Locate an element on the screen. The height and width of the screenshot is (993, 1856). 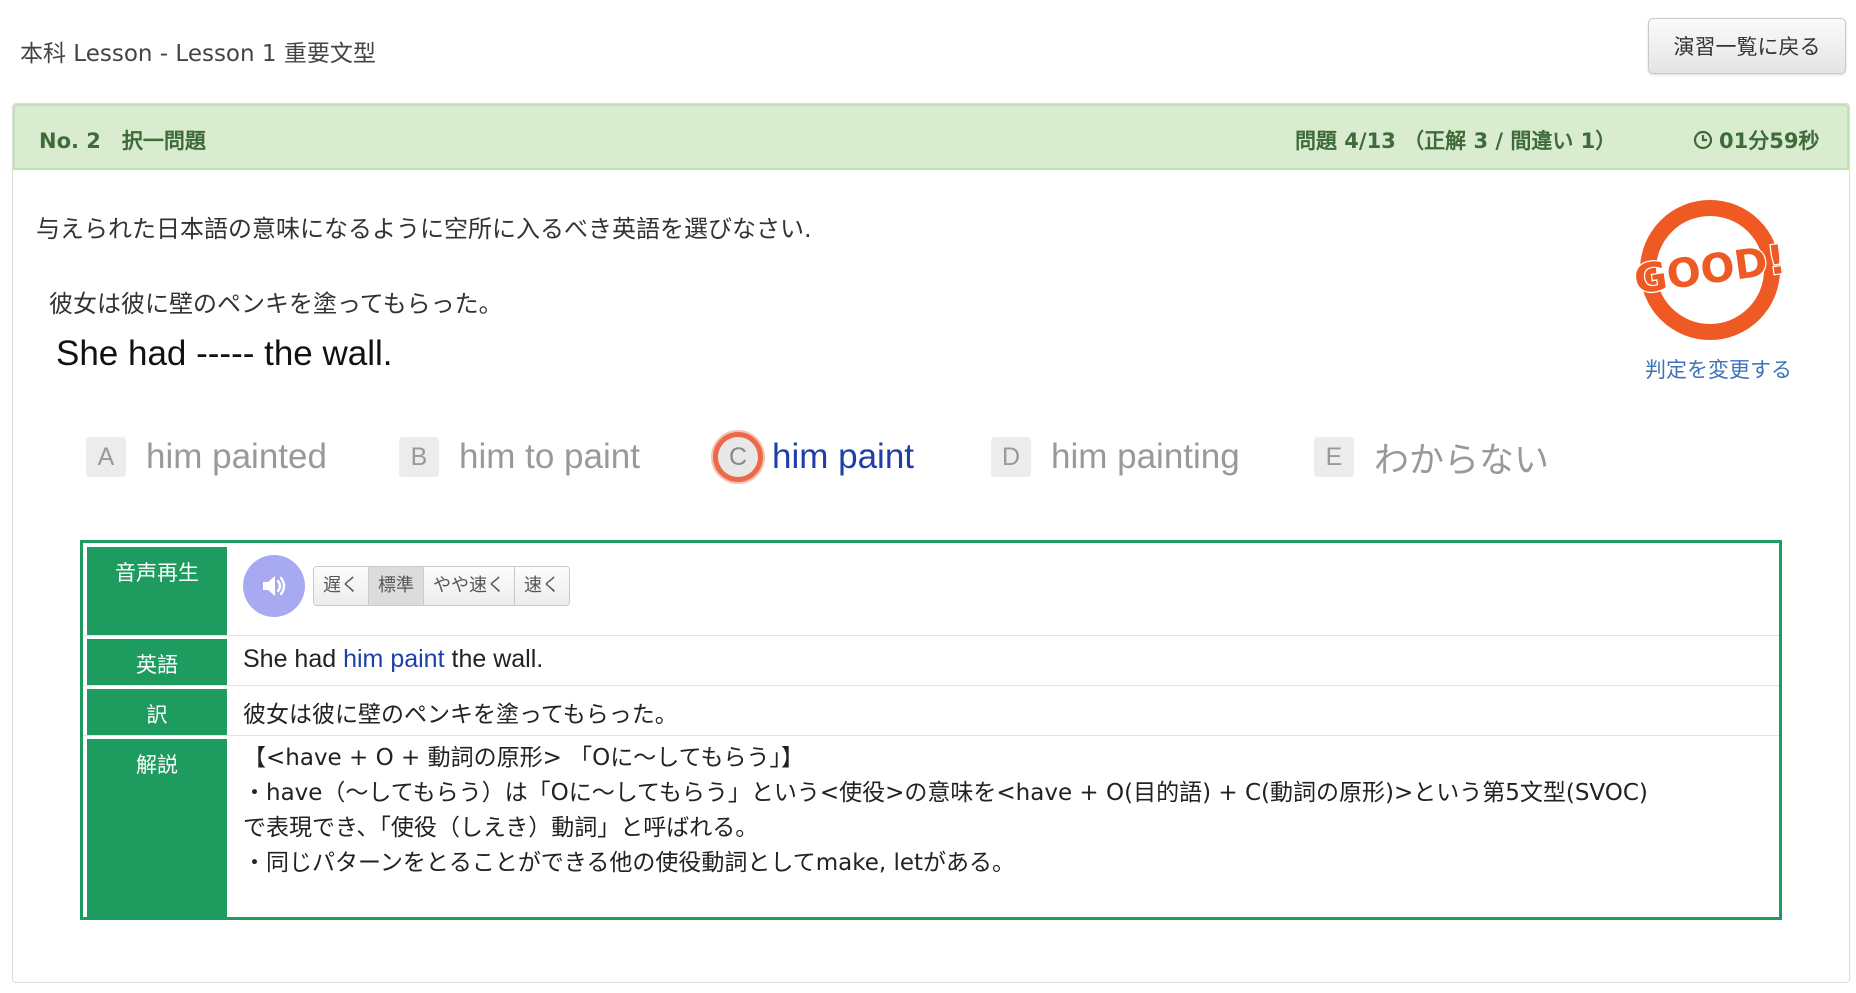
translation-text: 彼女は彼に壁のペンキを塗ってもらった。 is located at coordinates (460, 715).